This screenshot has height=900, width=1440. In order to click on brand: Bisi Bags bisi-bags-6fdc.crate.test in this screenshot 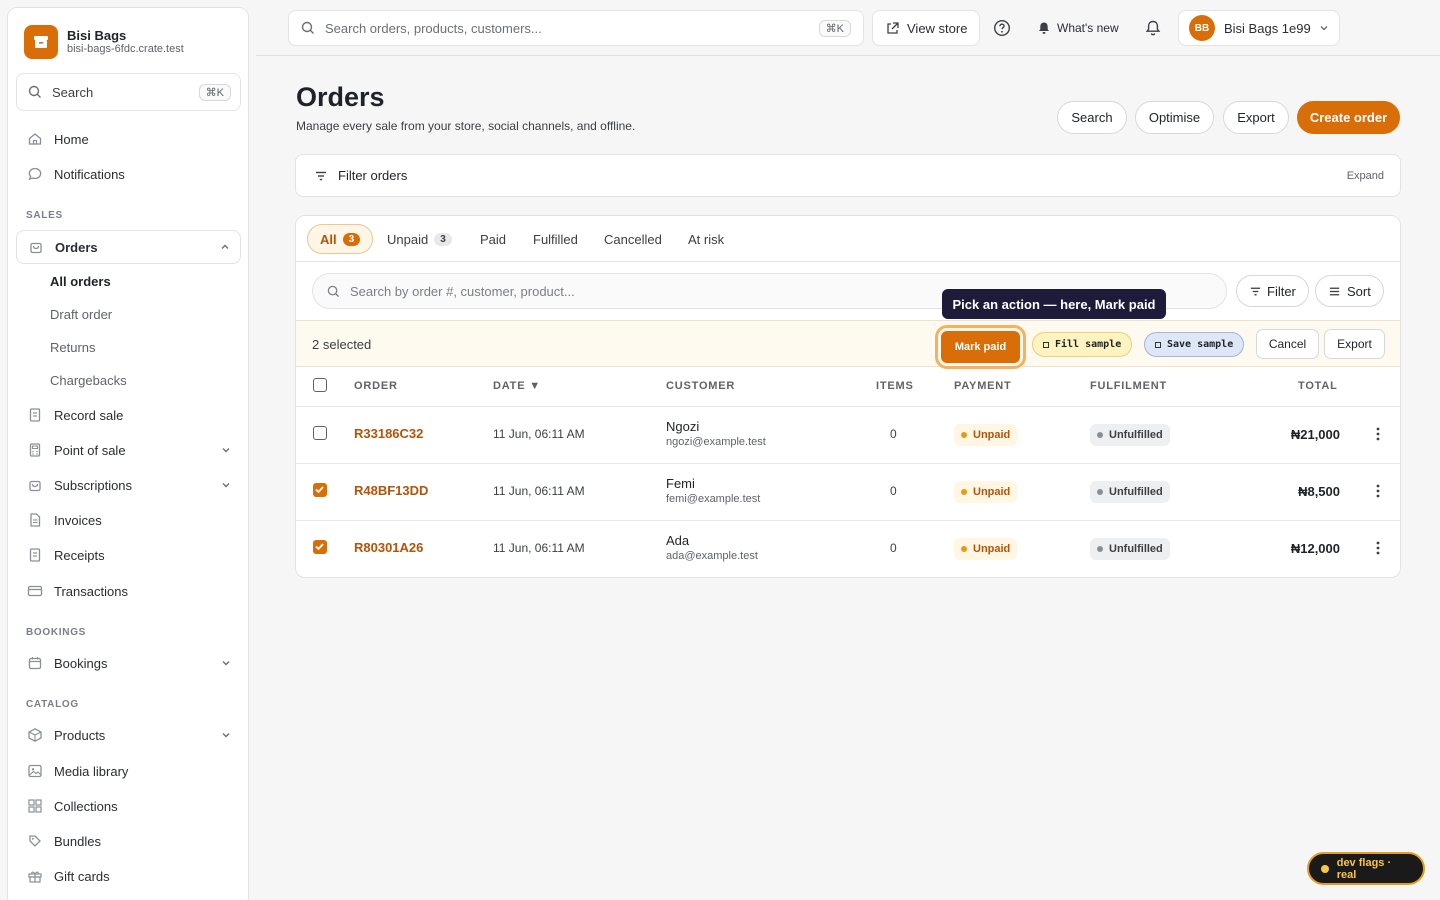, I will do `click(104, 42)`.